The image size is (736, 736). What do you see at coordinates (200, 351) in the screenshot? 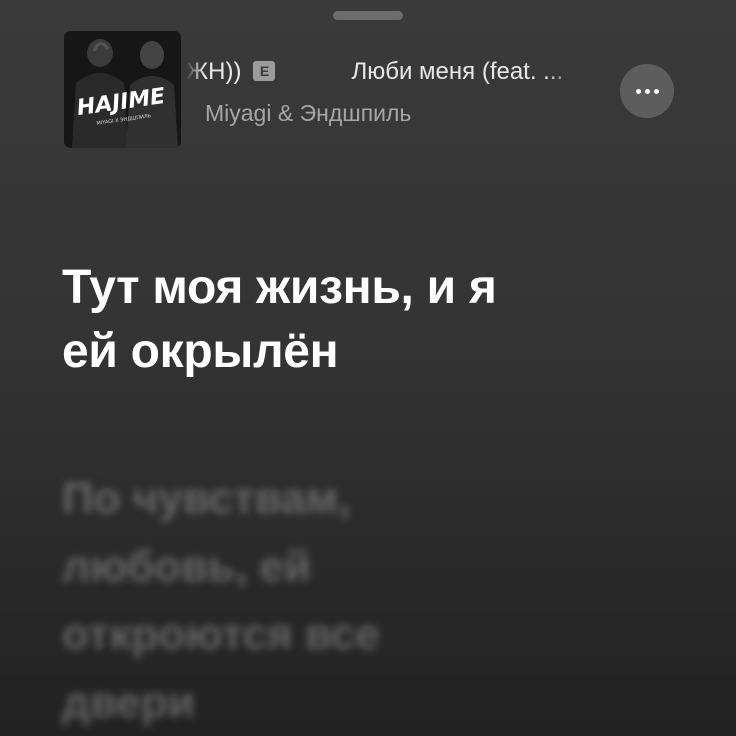
I see `current-lyric-text-2: ей окрылён` at bounding box center [200, 351].